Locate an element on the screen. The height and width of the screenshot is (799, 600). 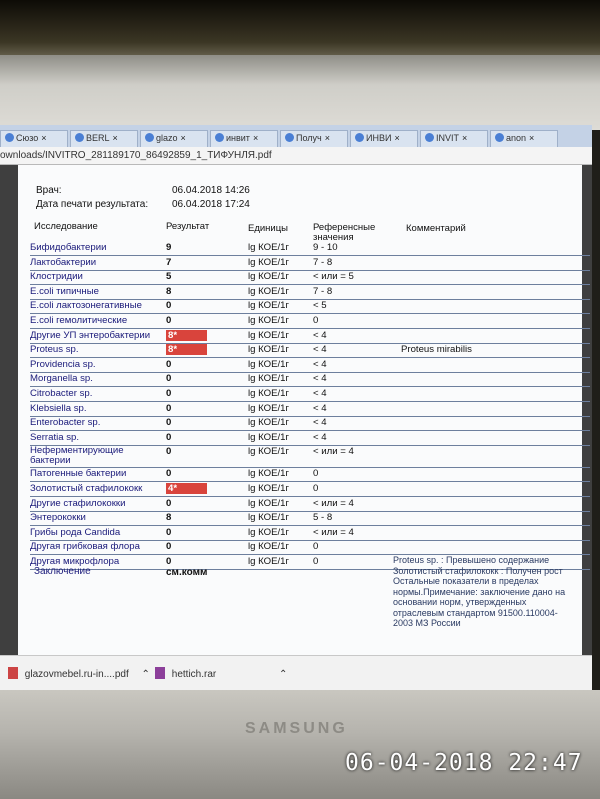
table-row: Citrobacter sp. 0 lg КОЕ/1г < 4 is located at coordinates (310, 394).